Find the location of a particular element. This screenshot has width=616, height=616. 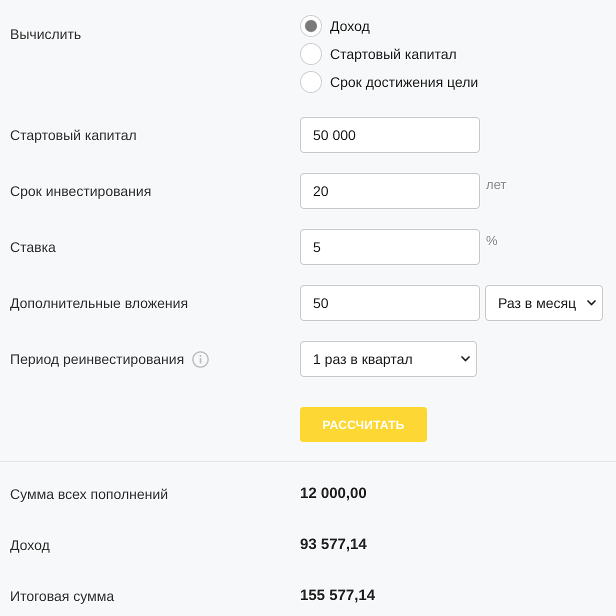

radio-label: Доход is located at coordinates (350, 26).